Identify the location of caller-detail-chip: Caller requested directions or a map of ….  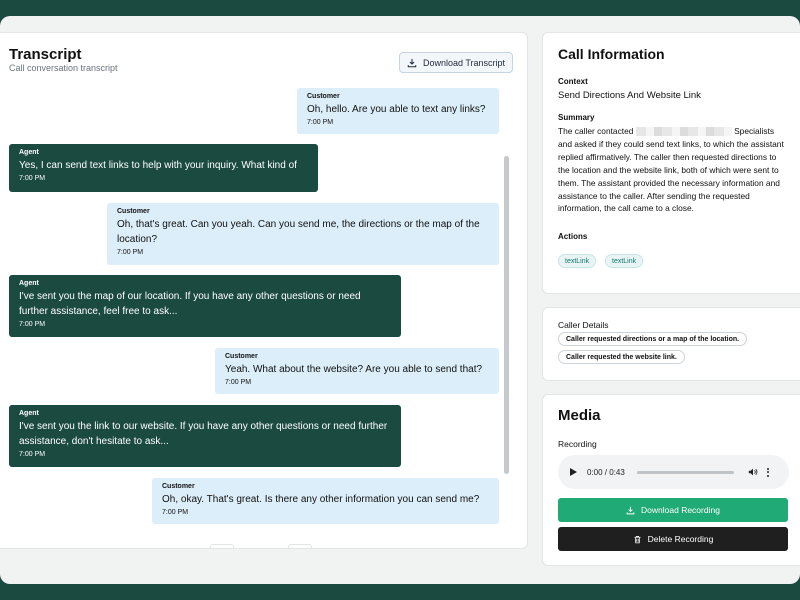
(653, 339).